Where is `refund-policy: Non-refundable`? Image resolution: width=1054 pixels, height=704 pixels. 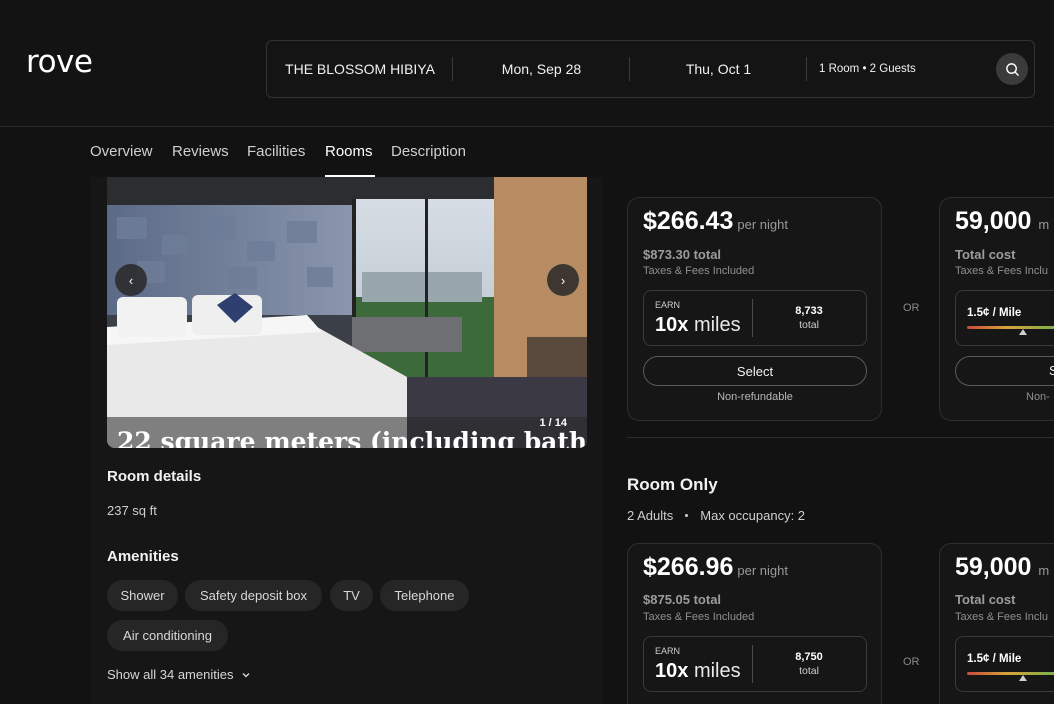 refund-policy: Non-refundable is located at coordinates (755, 397).